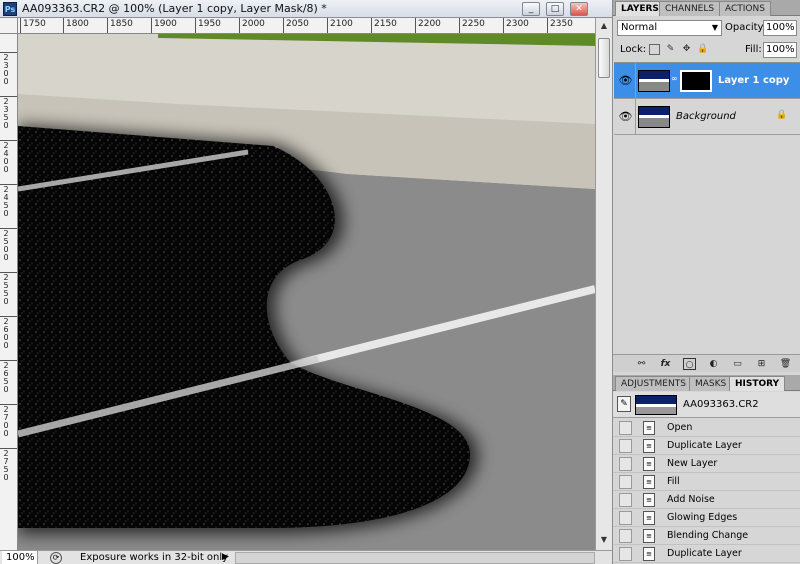  Describe the element at coordinates (702, 517) in the screenshot. I see `history-item-label: Glowing Edges` at that location.